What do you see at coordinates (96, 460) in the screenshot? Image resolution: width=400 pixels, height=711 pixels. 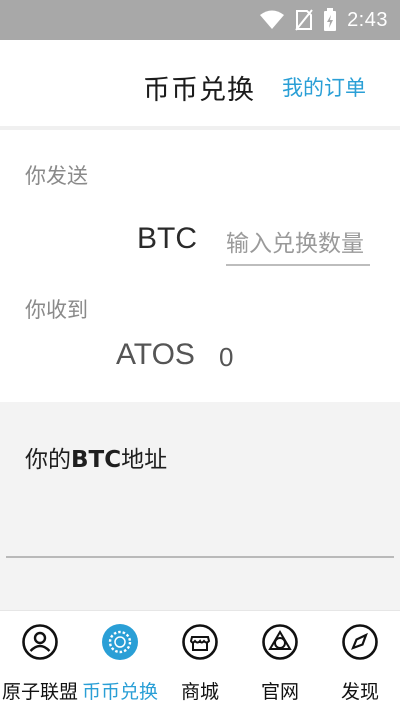 I see `address-label-currency: BTC` at bounding box center [96, 460].